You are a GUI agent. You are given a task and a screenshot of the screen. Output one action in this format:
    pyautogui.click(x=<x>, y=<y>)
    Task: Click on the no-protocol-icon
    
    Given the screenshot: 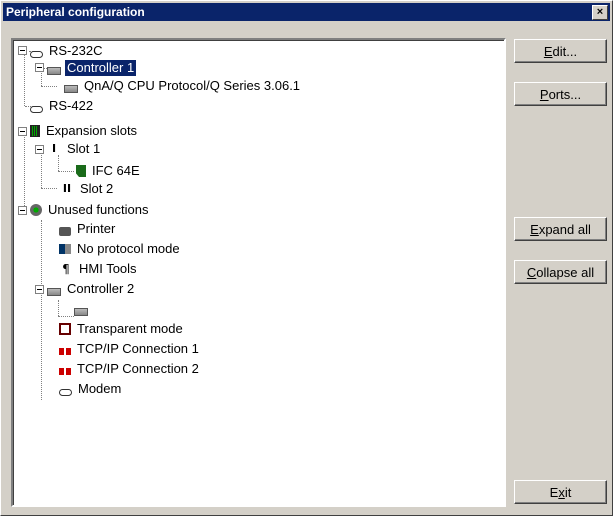 What is the action you would take?
    pyautogui.click(x=65, y=249)
    